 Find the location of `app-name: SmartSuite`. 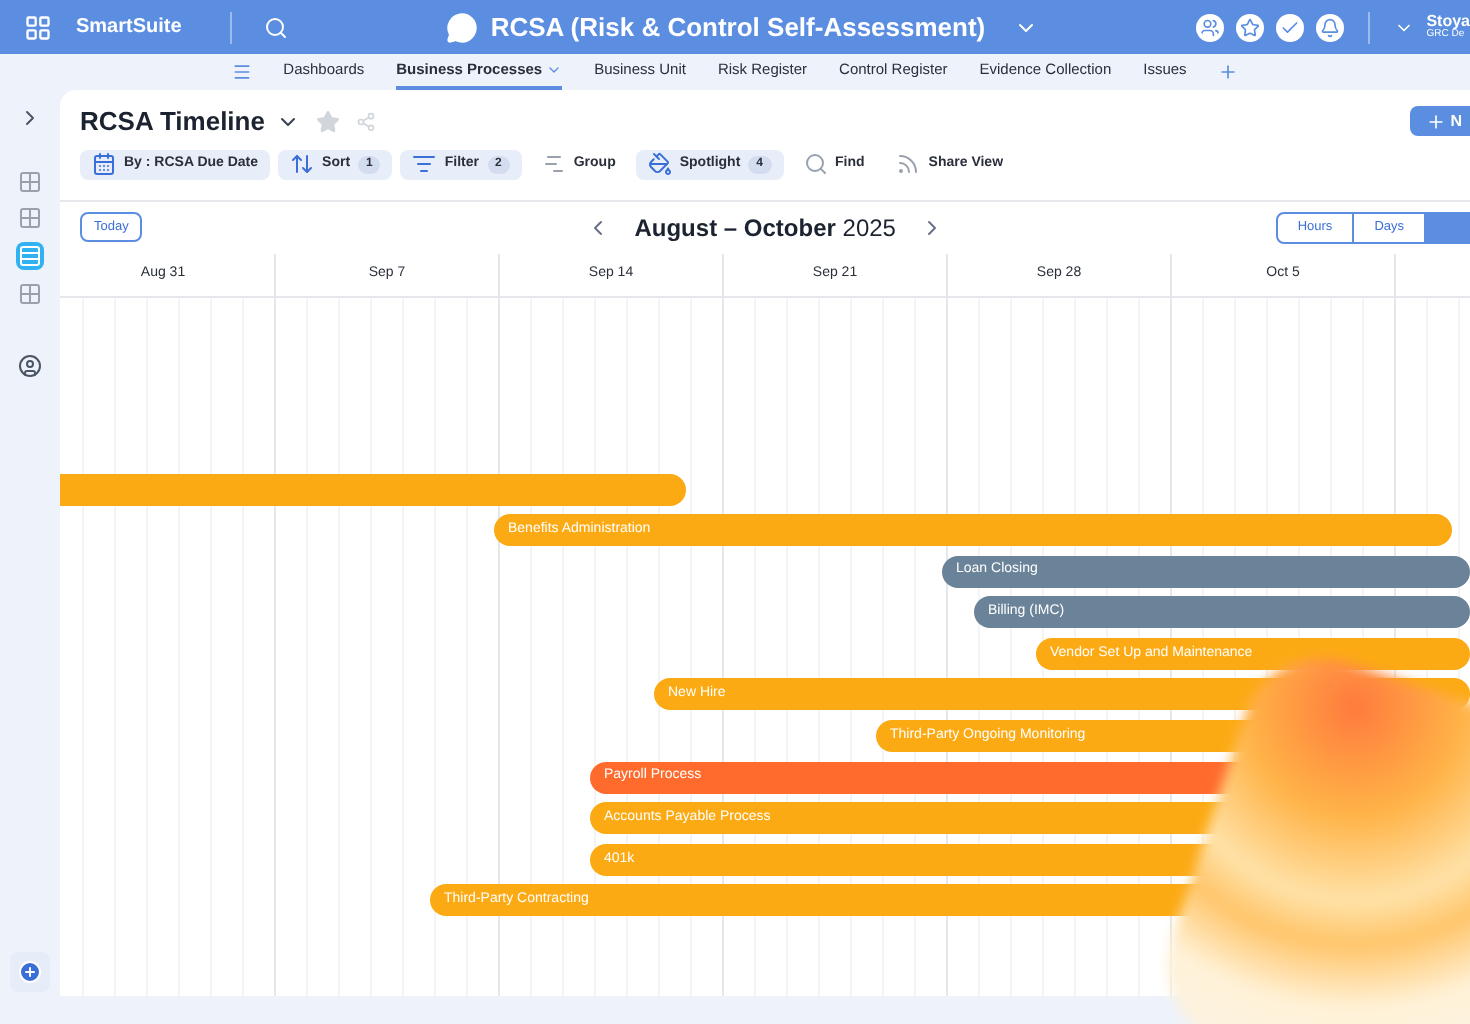

app-name: SmartSuite is located at coordinates (129, 28).